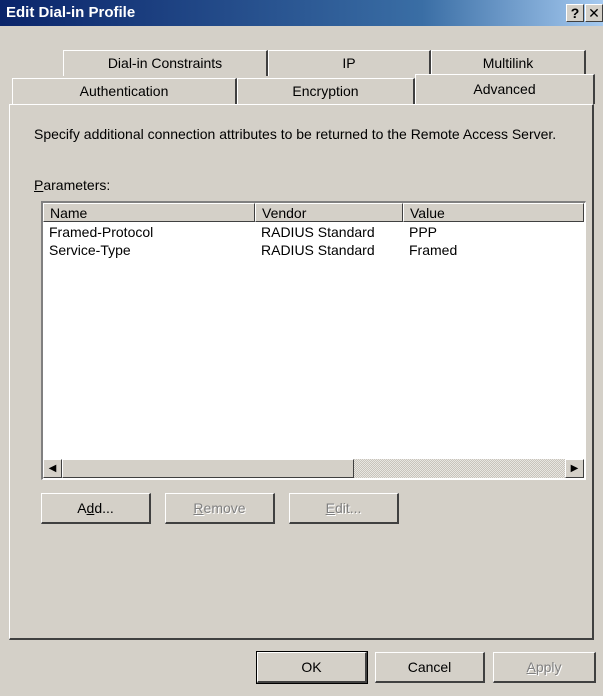 The height and width of the screenshot is (696, 603). I want to click on close-button: ✕, so click(594, 13).